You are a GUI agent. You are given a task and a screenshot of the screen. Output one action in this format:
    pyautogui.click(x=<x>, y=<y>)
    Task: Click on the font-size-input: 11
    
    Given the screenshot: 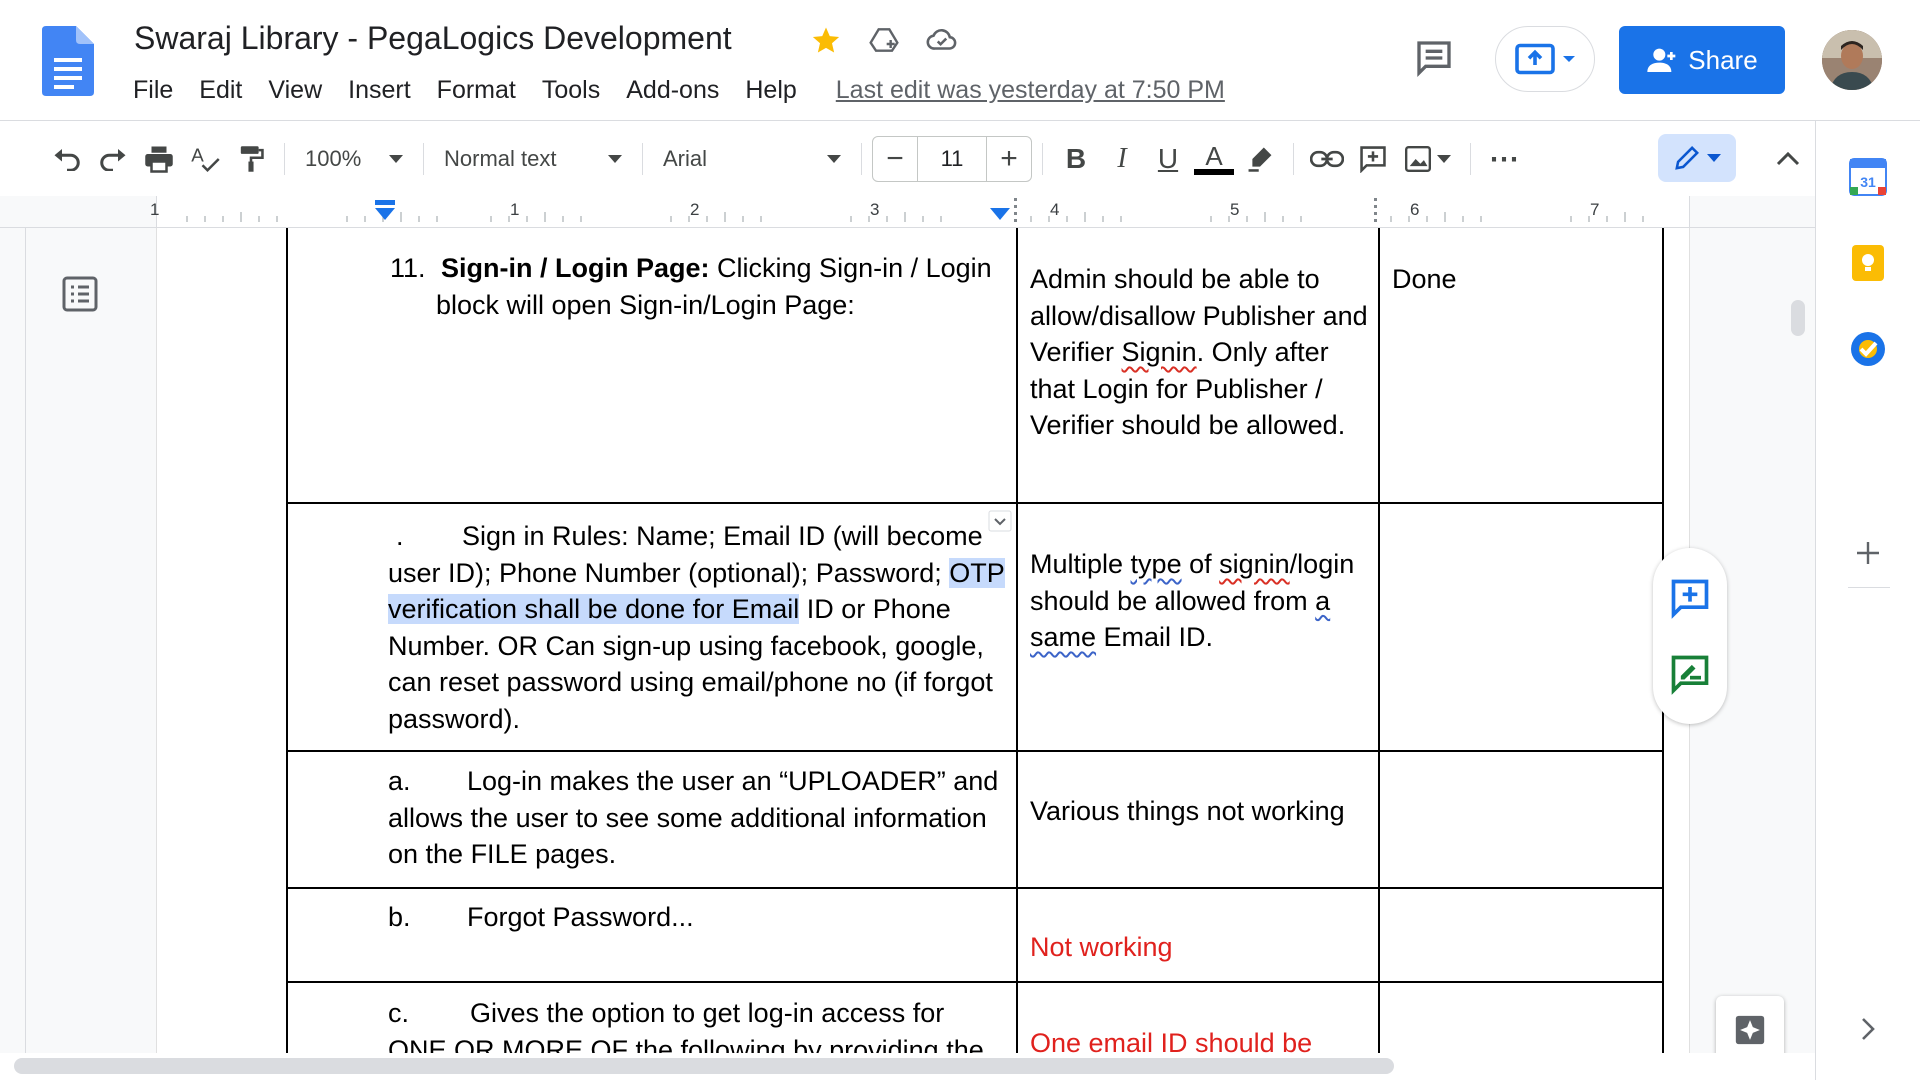 What is the action you would take?
    pyautogui.click(x=952, y=159)
    